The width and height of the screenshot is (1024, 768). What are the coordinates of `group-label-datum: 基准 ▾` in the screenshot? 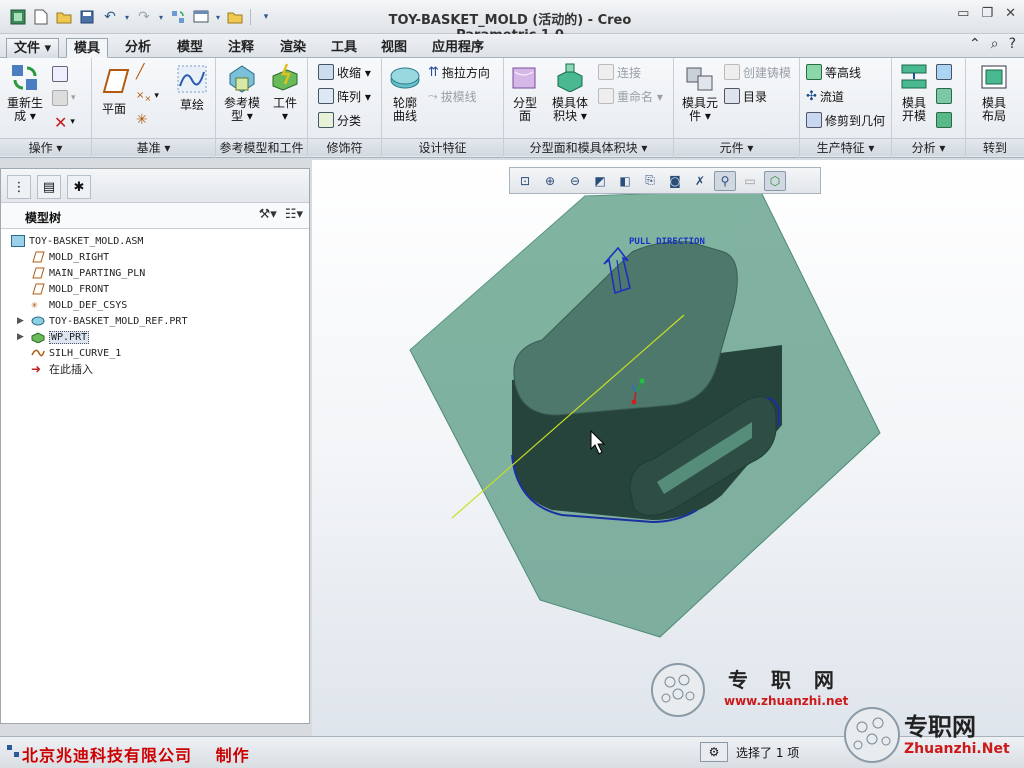 It's located at (153, 147).